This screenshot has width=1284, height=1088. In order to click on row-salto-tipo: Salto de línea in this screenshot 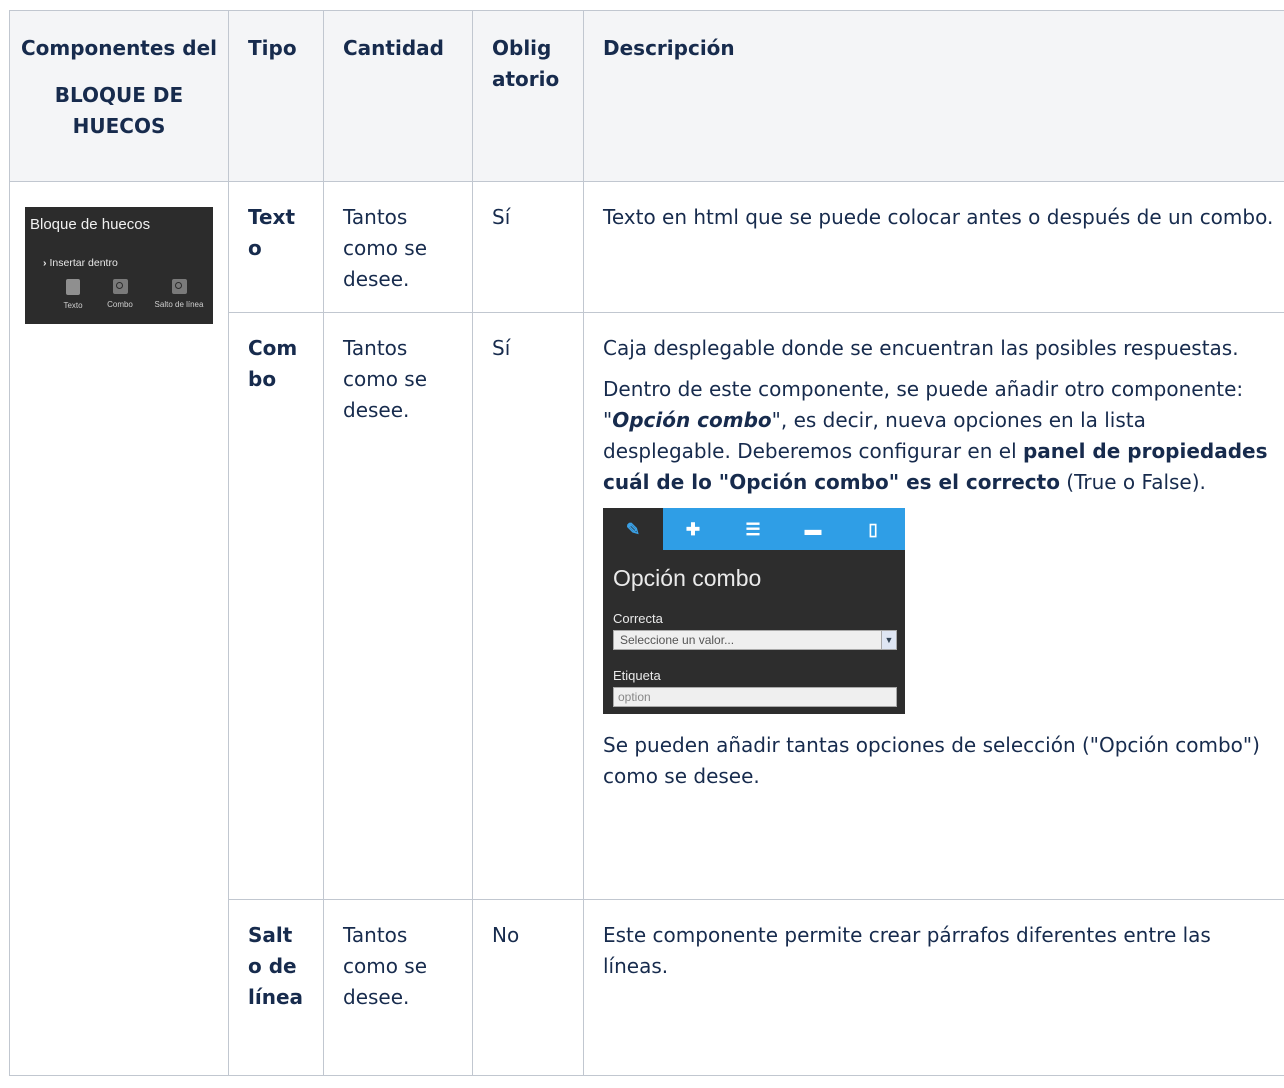, I will do `click(276, 987)`.